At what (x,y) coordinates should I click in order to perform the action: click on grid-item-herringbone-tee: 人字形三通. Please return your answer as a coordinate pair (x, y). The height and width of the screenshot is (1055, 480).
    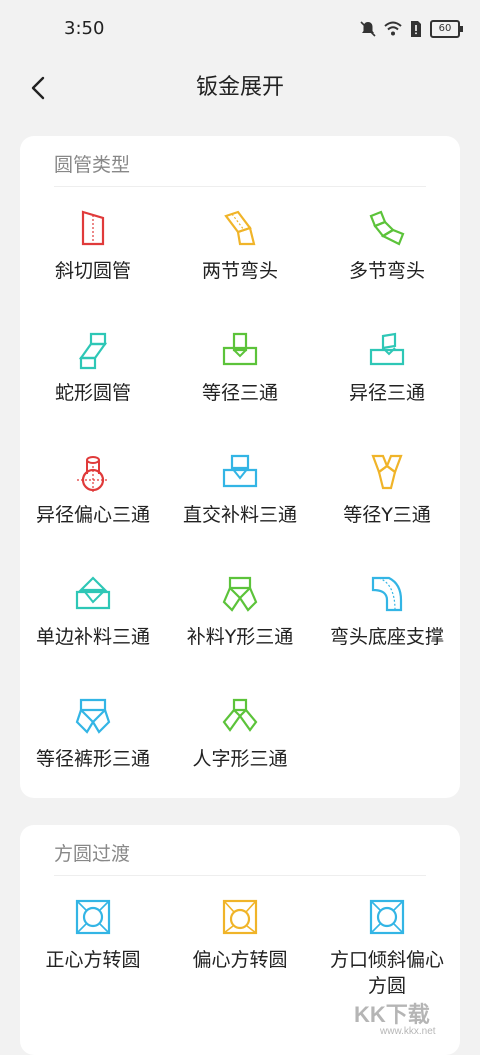
    Looking at the image, I should click on (240, 745).